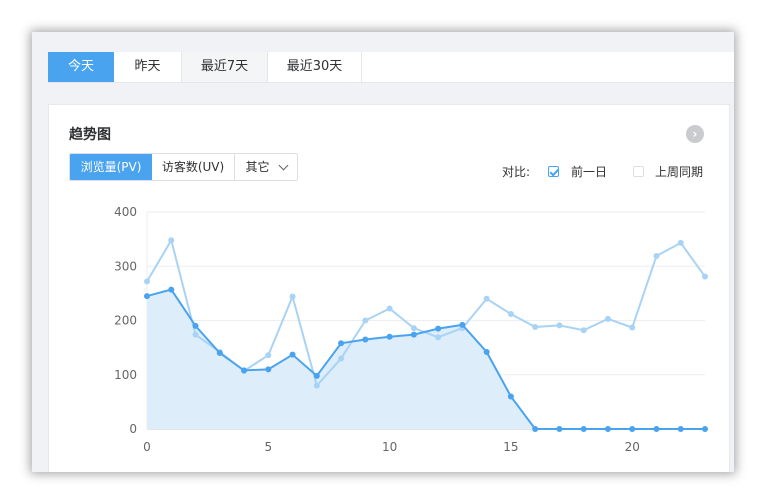 Image resolution: width=766 pixels, height=503 pixels. Describe the element at coordinates (391, 67) in the screenshot. I see `date-range-tabs: 今天 昨天 最近7天 最近30天` at that location.